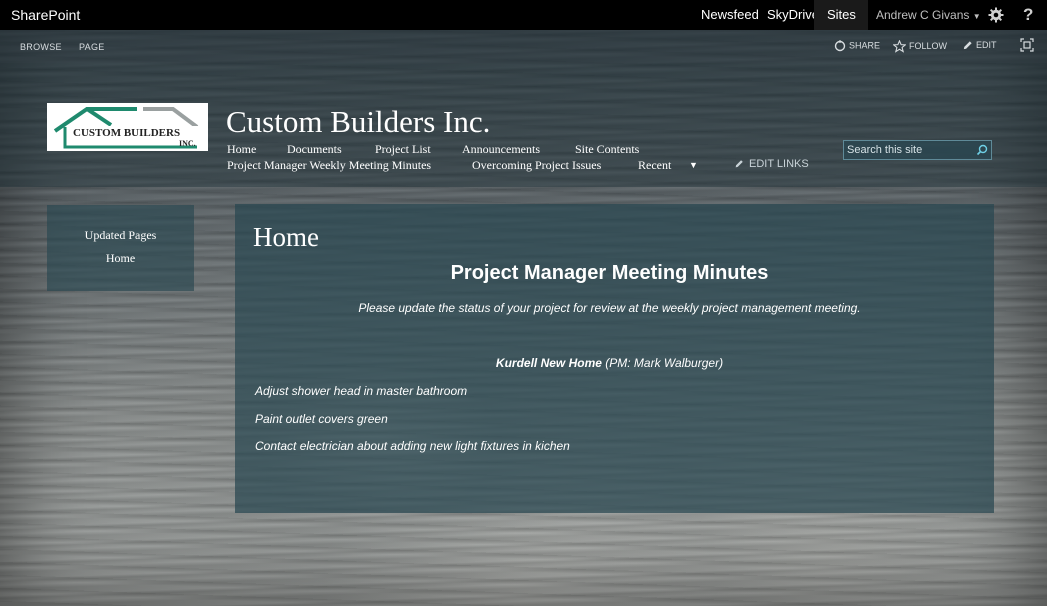 This screenshot has height=606, width=1047. Describe the element at coordinates (865, 45) in the screenshot. I see `share-label: SHARE` at that location.